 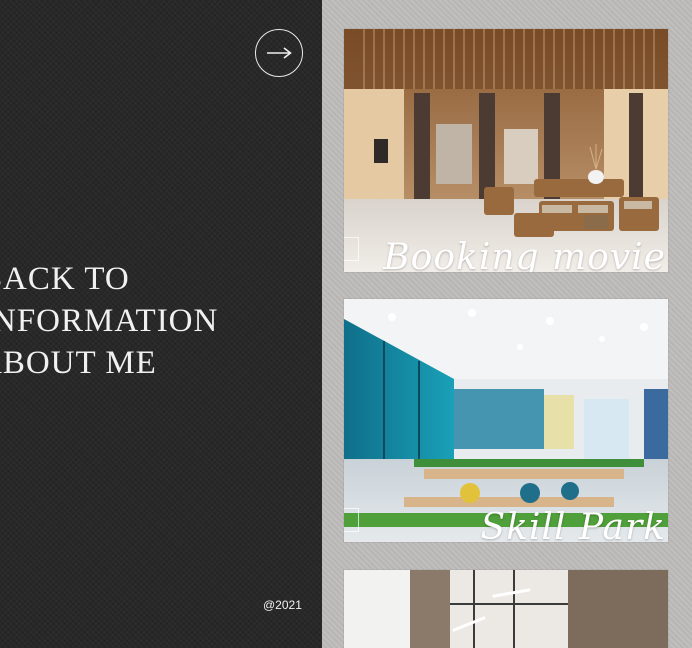 I want to click on copyright-text: @2021, so click(x=282, y=605).